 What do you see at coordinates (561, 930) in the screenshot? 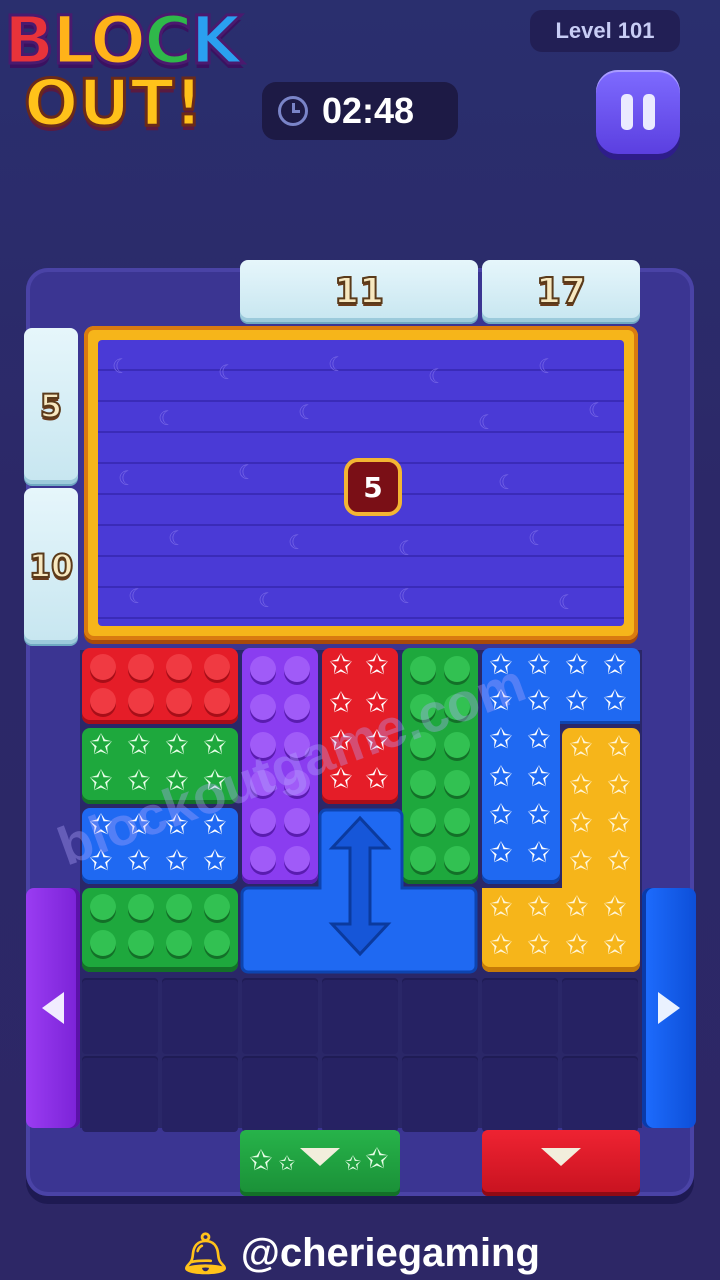
I see `yellow-star-l-block: ✩ ✩ ✩ ✩ ✩ ✩ ✩ ✩` at bounding box center [561, 930].